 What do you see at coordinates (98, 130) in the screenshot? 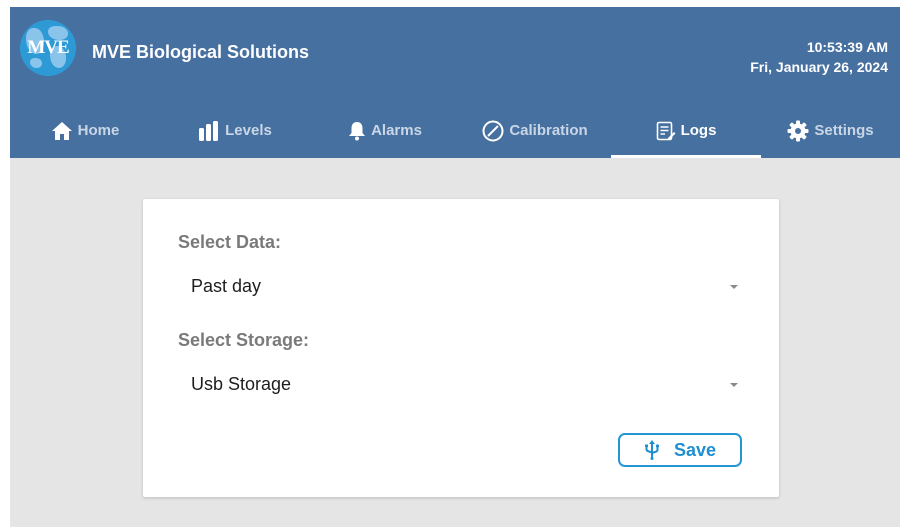
I see `tab-home-label: Home` at bounding box center [98, 130].